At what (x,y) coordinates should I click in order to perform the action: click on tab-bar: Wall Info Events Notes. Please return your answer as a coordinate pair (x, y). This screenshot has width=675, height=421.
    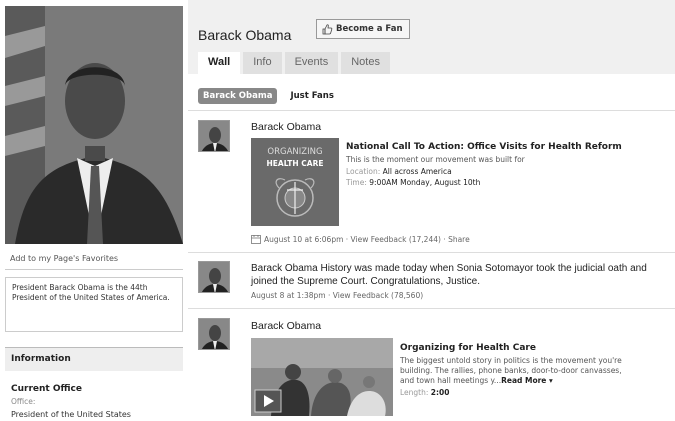
    Looking at the image, I should click on (295, 63).